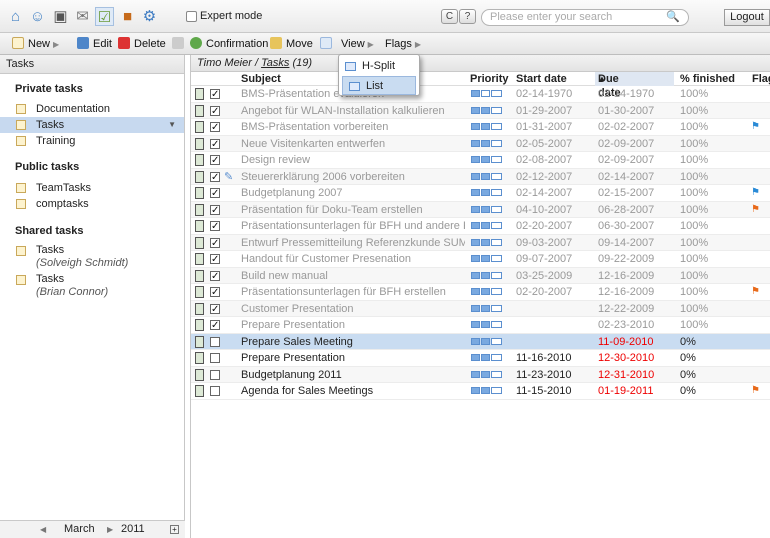 This screenshot has height=538, width=770. Describe the element at coordinates (94, 44) in the screenshot. I see `edit-button: Edit` at that location.